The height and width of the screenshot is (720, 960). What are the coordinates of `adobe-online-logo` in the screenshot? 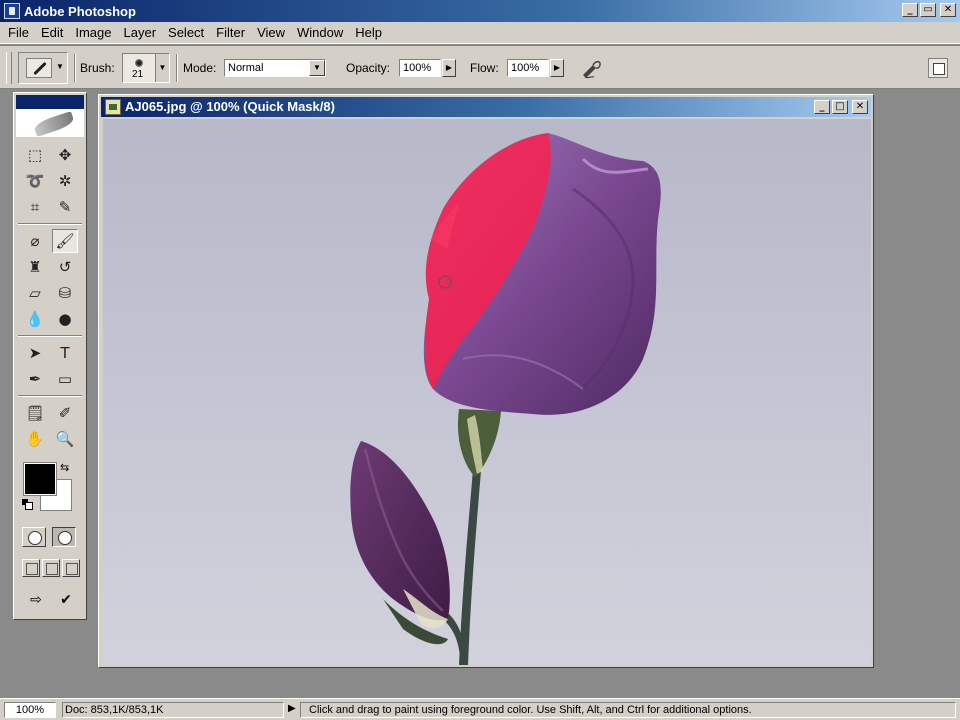 It's located at (50, 123).